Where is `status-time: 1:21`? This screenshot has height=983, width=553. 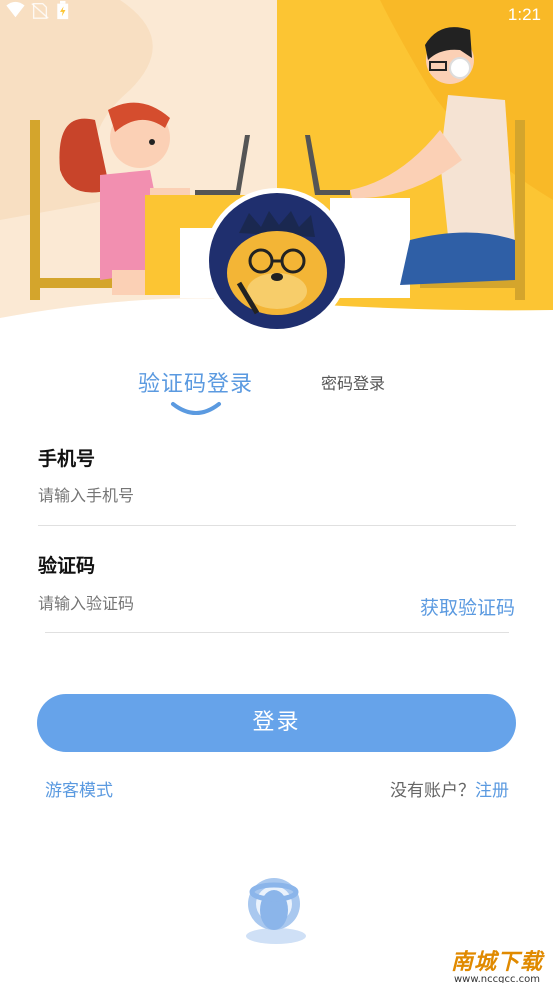
status-time: 1:21 is located at coordinates (524, 14).